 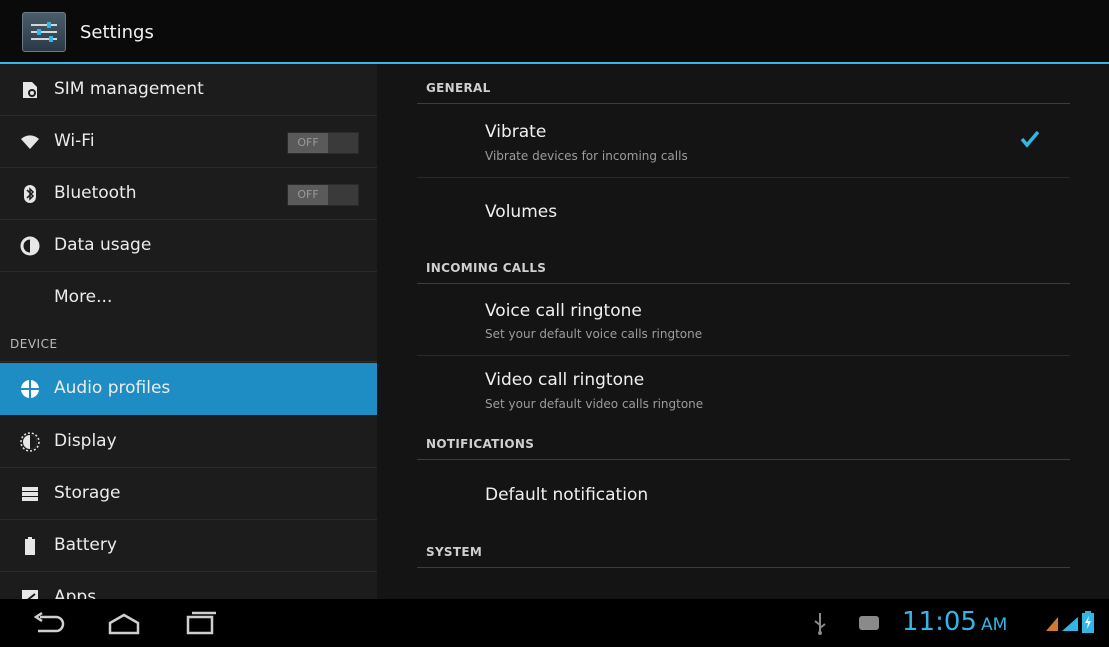 What do you see at coordinates (869, 625) in the screenshot?
I see `notification-message-icon` at bounding box center [869, 625].